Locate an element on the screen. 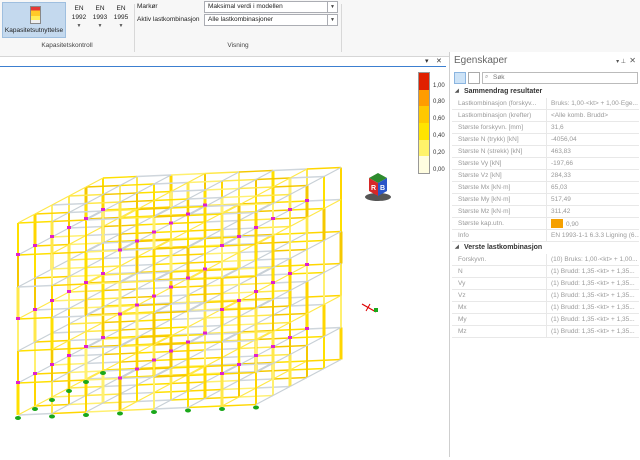  list-view-icon is located at coordinates (474, 78).